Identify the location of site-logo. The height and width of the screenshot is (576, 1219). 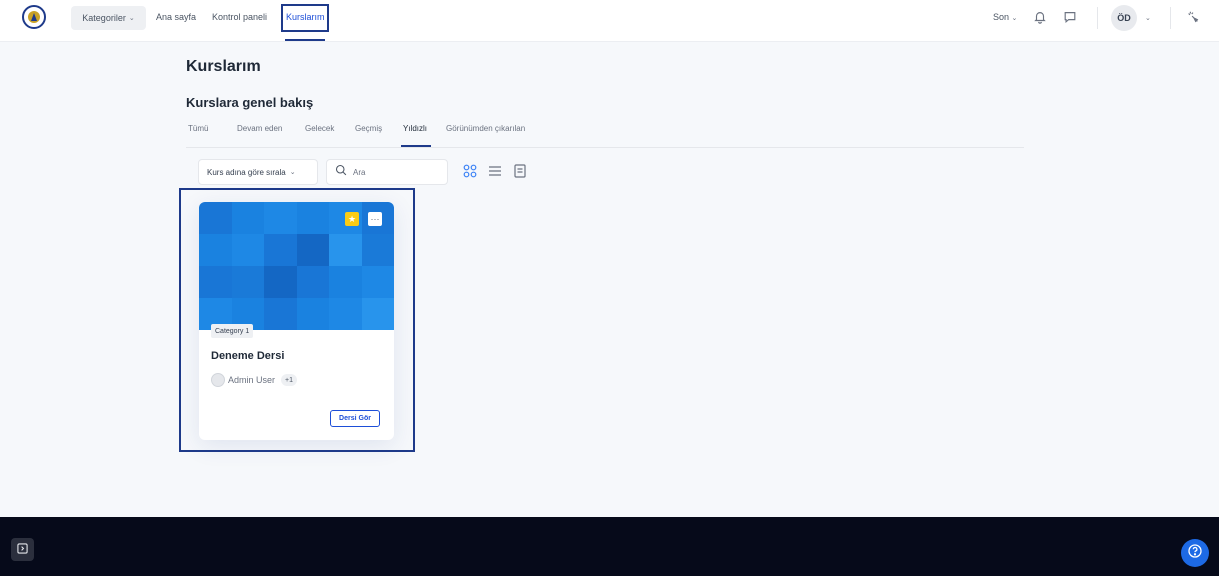
(34, 17).